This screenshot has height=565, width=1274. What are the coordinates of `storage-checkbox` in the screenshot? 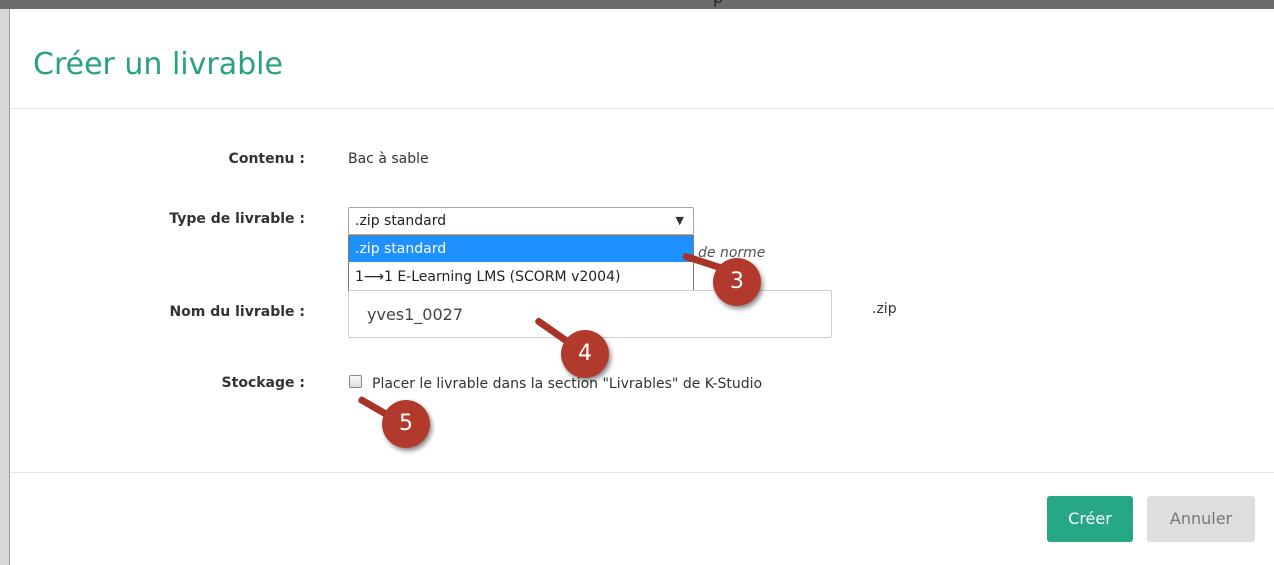 It's located at (355, 381).